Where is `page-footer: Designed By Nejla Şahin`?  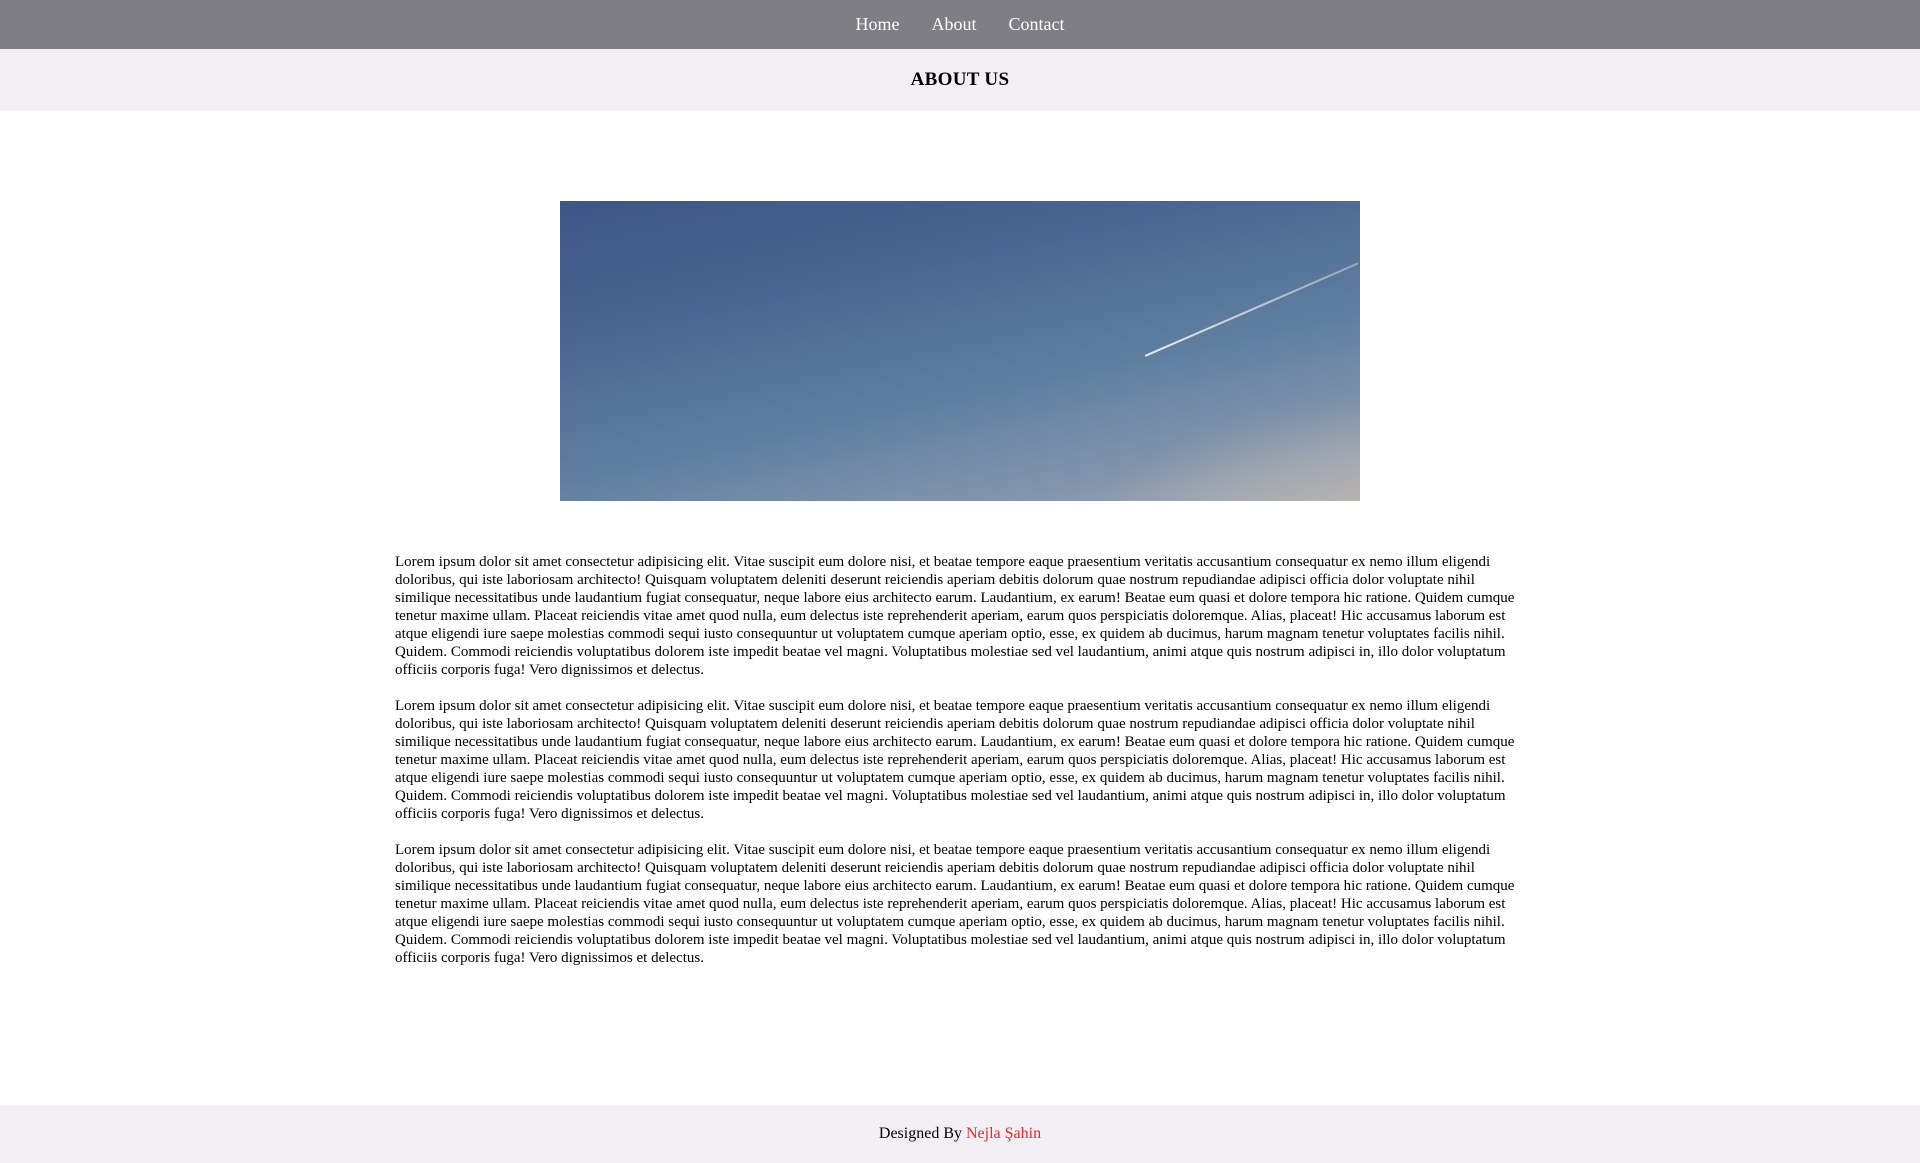
page-footer: Designed By Nejla Şahin is located at coordinates (960, 1134).